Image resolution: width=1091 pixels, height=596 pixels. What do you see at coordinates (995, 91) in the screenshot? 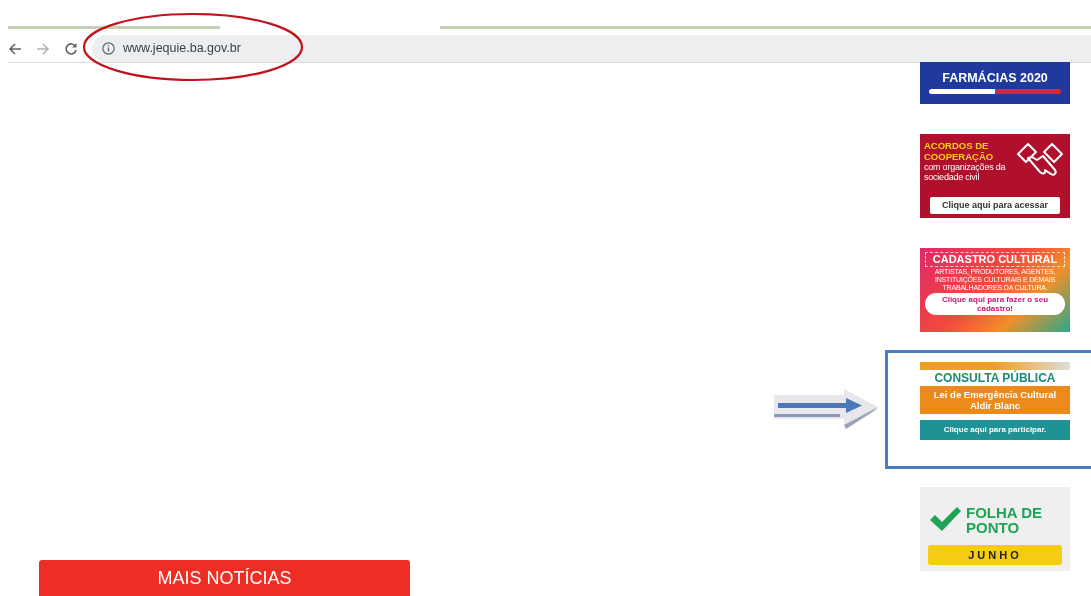
I see `progress-stripe-icon` at bounding box center [995, 91].